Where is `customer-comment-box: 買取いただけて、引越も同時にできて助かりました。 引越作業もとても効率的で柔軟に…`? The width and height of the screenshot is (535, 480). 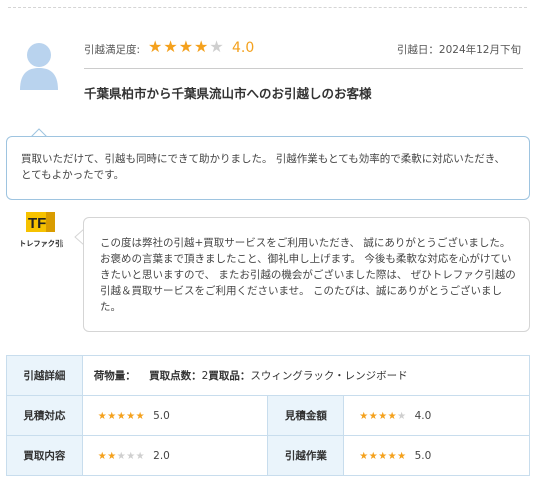 customer-comment-box: 買取いただけて、引越も同時にできて助かりました。 引越作業もとても効率的で柔軟に… is located at coordinates (268, 168).